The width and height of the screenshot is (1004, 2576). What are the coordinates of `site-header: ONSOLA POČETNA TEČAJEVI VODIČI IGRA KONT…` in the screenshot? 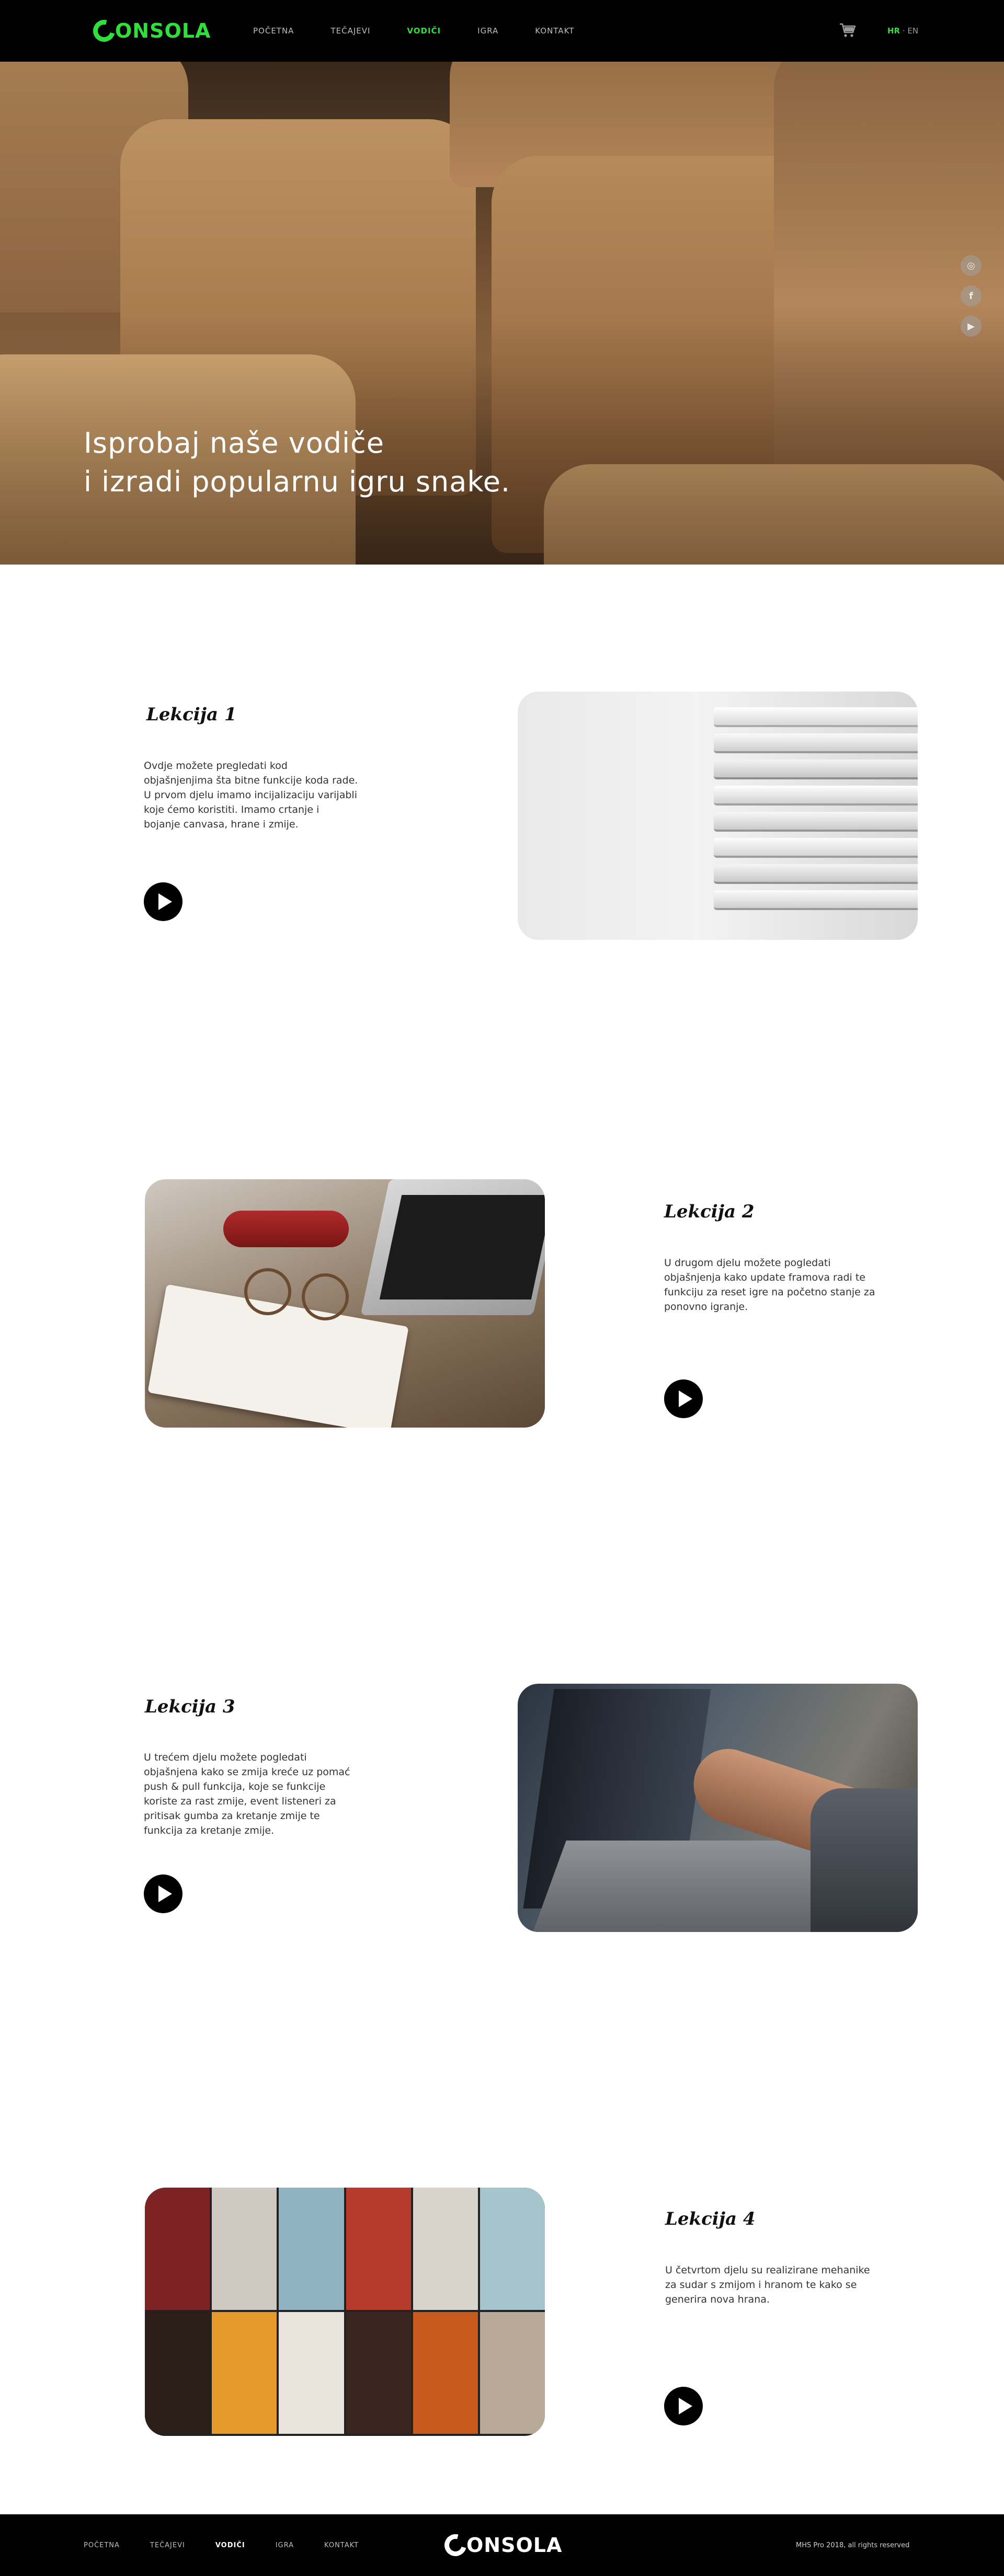 It's located at (502, 31).